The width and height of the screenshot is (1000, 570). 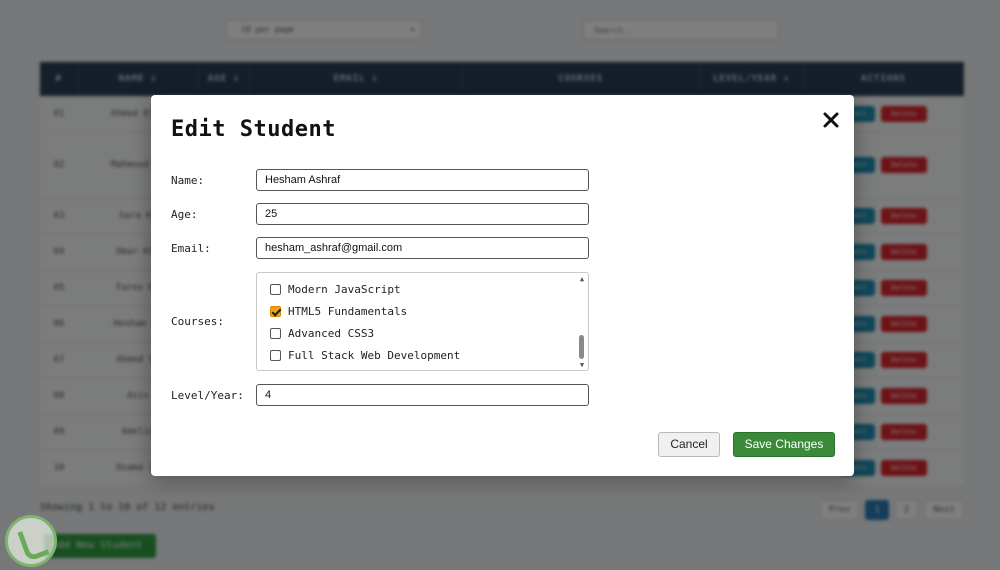 What do you see at coordinates (348, 311) in the screenshot?
I see `course-label: HTML5 Fundamentals` at bounding box center [348, 311].